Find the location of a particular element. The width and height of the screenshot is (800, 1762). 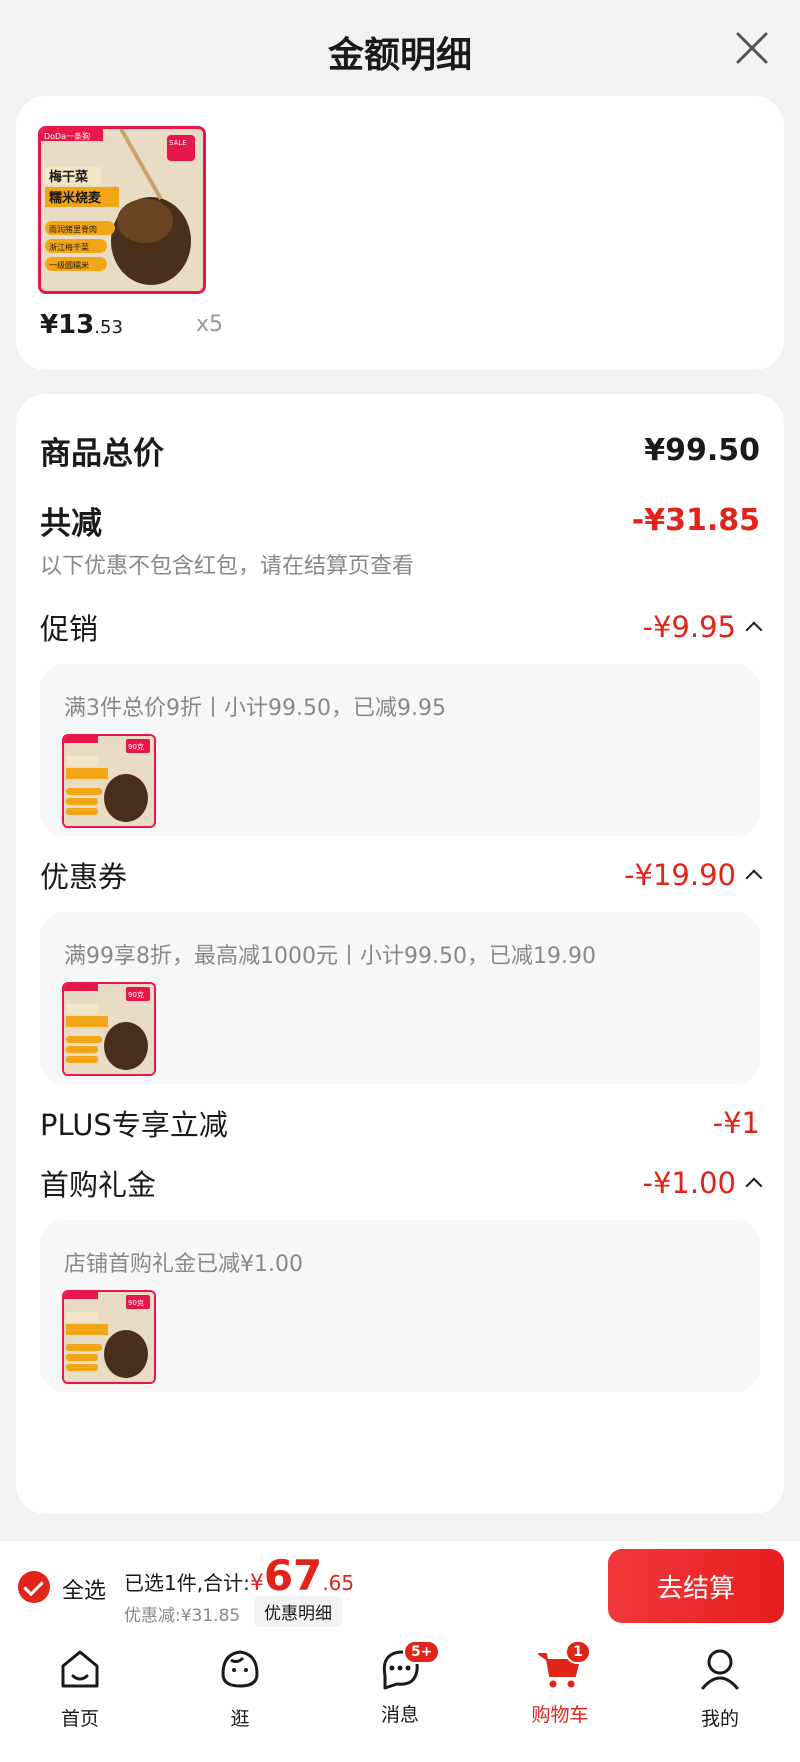

tab-home: 首页 is located at coordinates (80, 1688).